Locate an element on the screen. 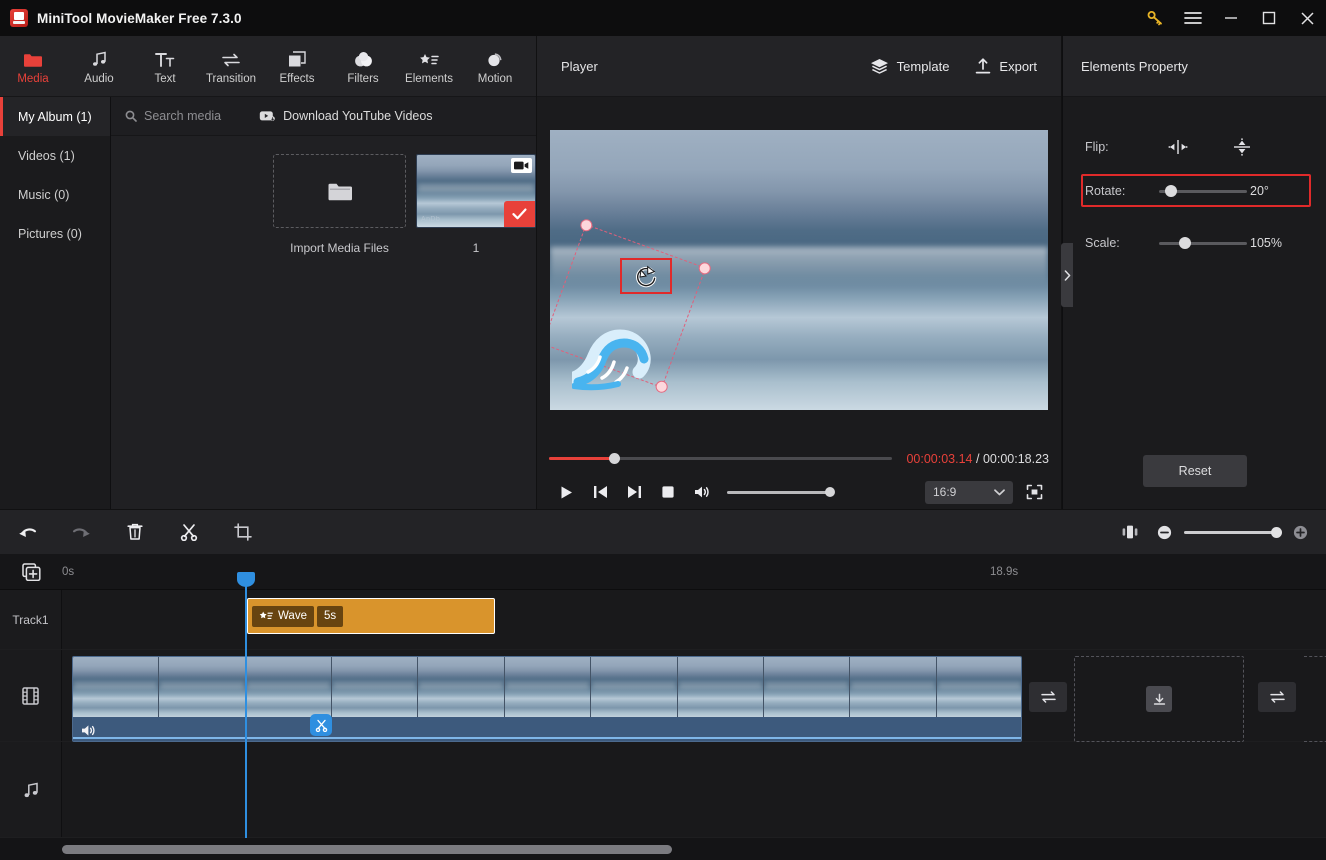  tool-label: Motion is located at coordinates (495, 78).